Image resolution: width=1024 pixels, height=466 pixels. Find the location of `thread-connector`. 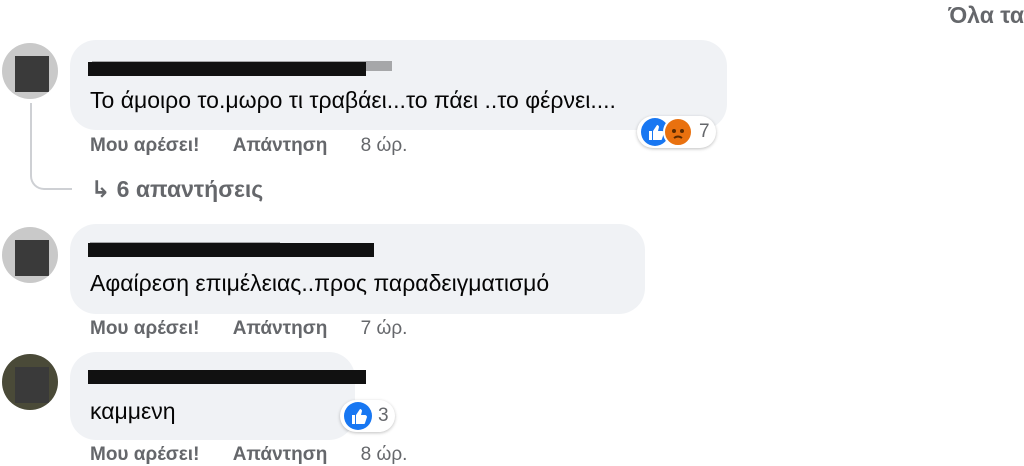

thread-connector is located at coordinates (51, 146).